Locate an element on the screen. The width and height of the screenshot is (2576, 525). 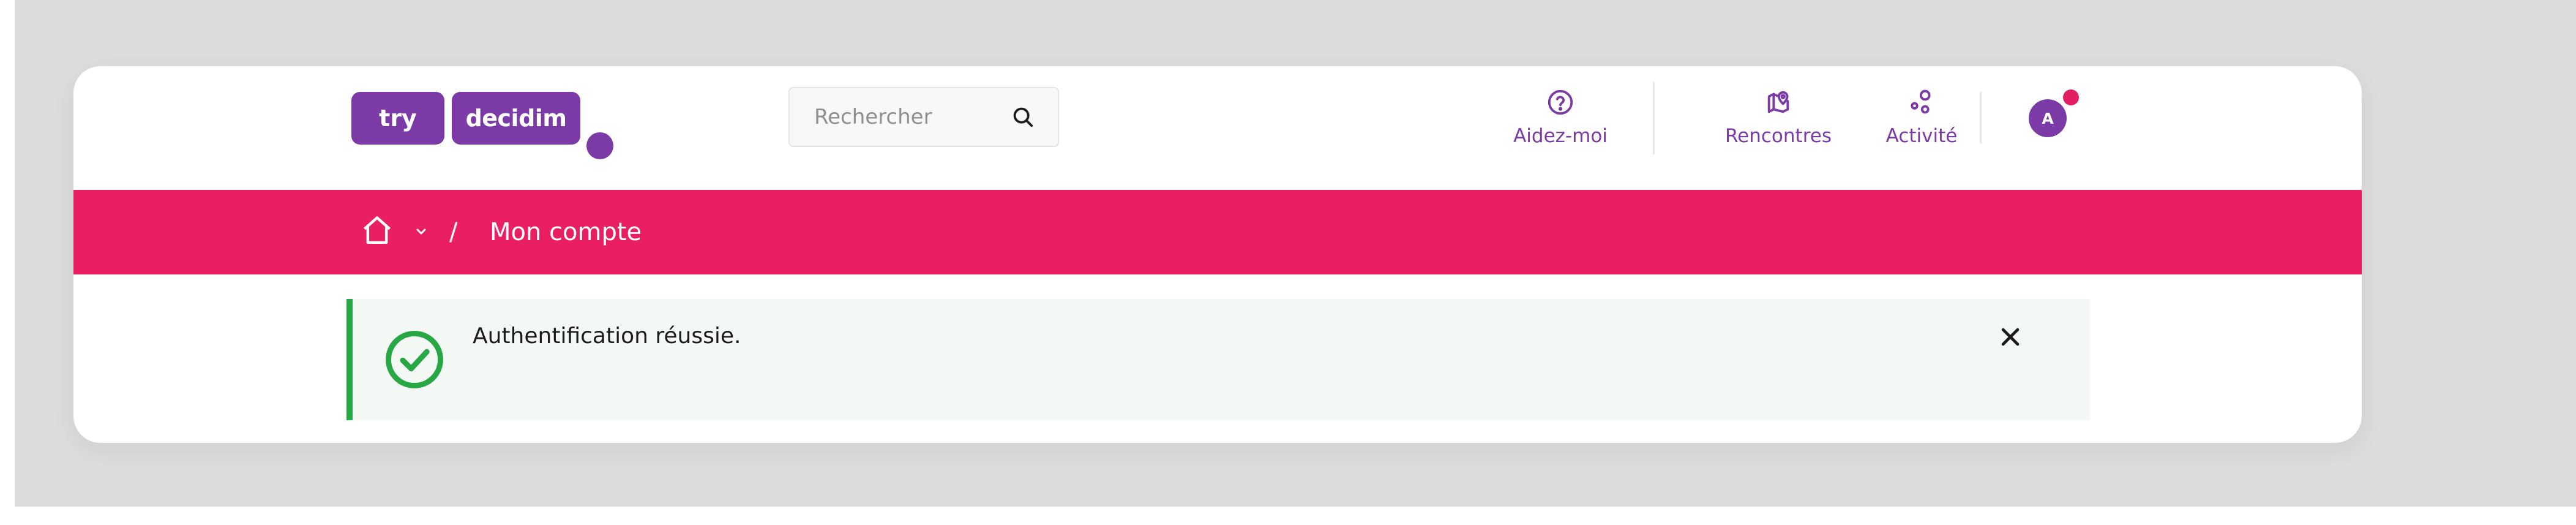
breadcrumb: / Mon compte is located at coordinates (1217, 232).